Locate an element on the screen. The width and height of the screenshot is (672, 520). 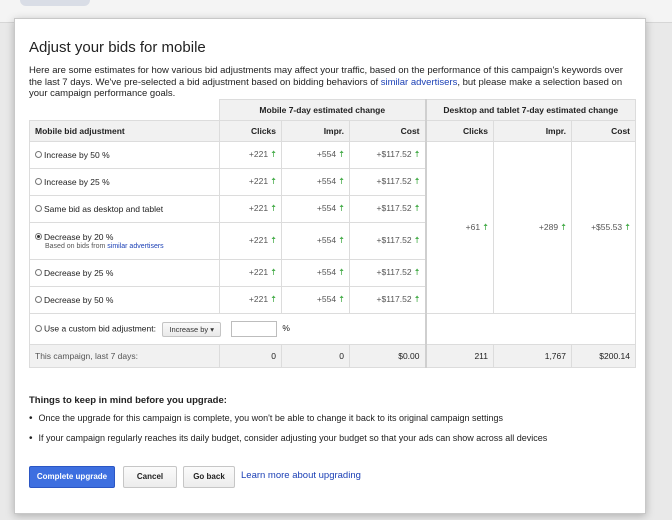
summary-desktop-clicks: 211 is located at coordinates (459, 356).